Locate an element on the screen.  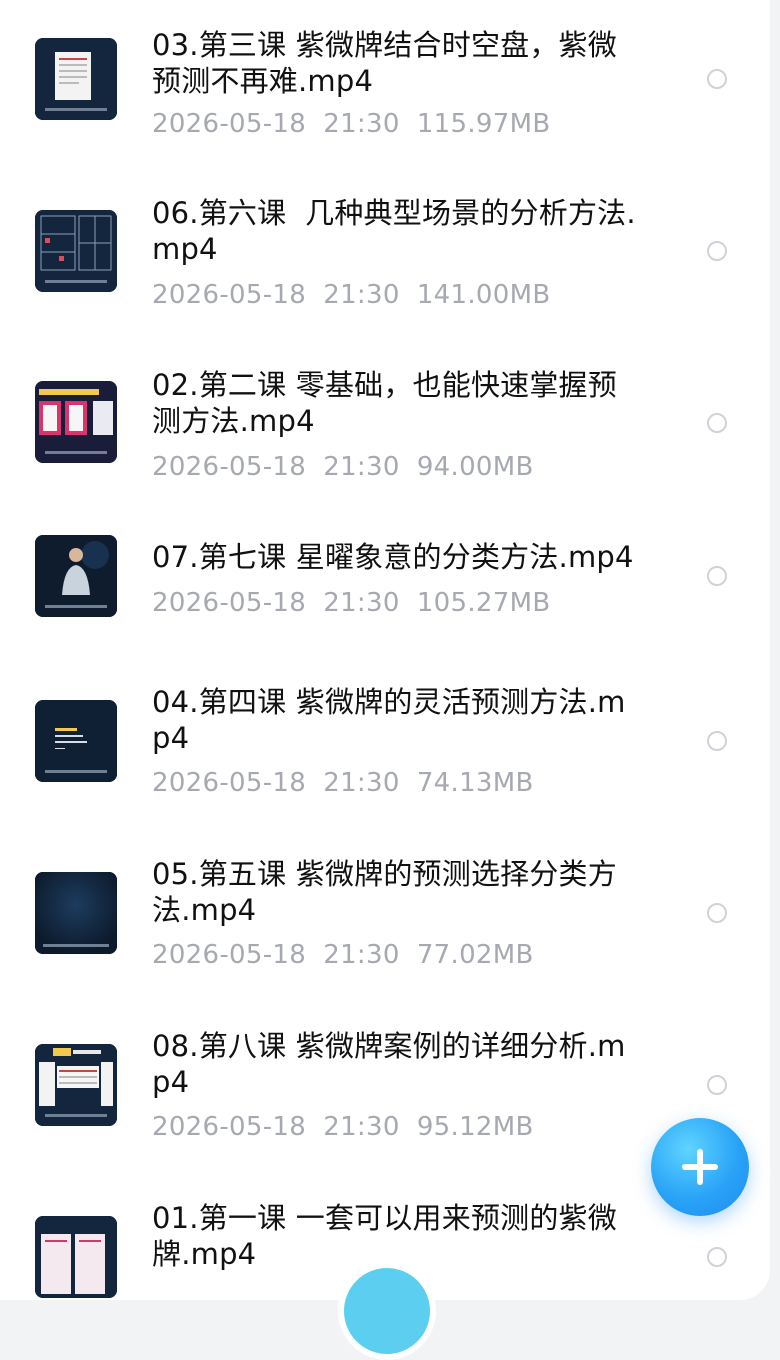
file-size: 94.00MB is located at coordinates (475, 467).